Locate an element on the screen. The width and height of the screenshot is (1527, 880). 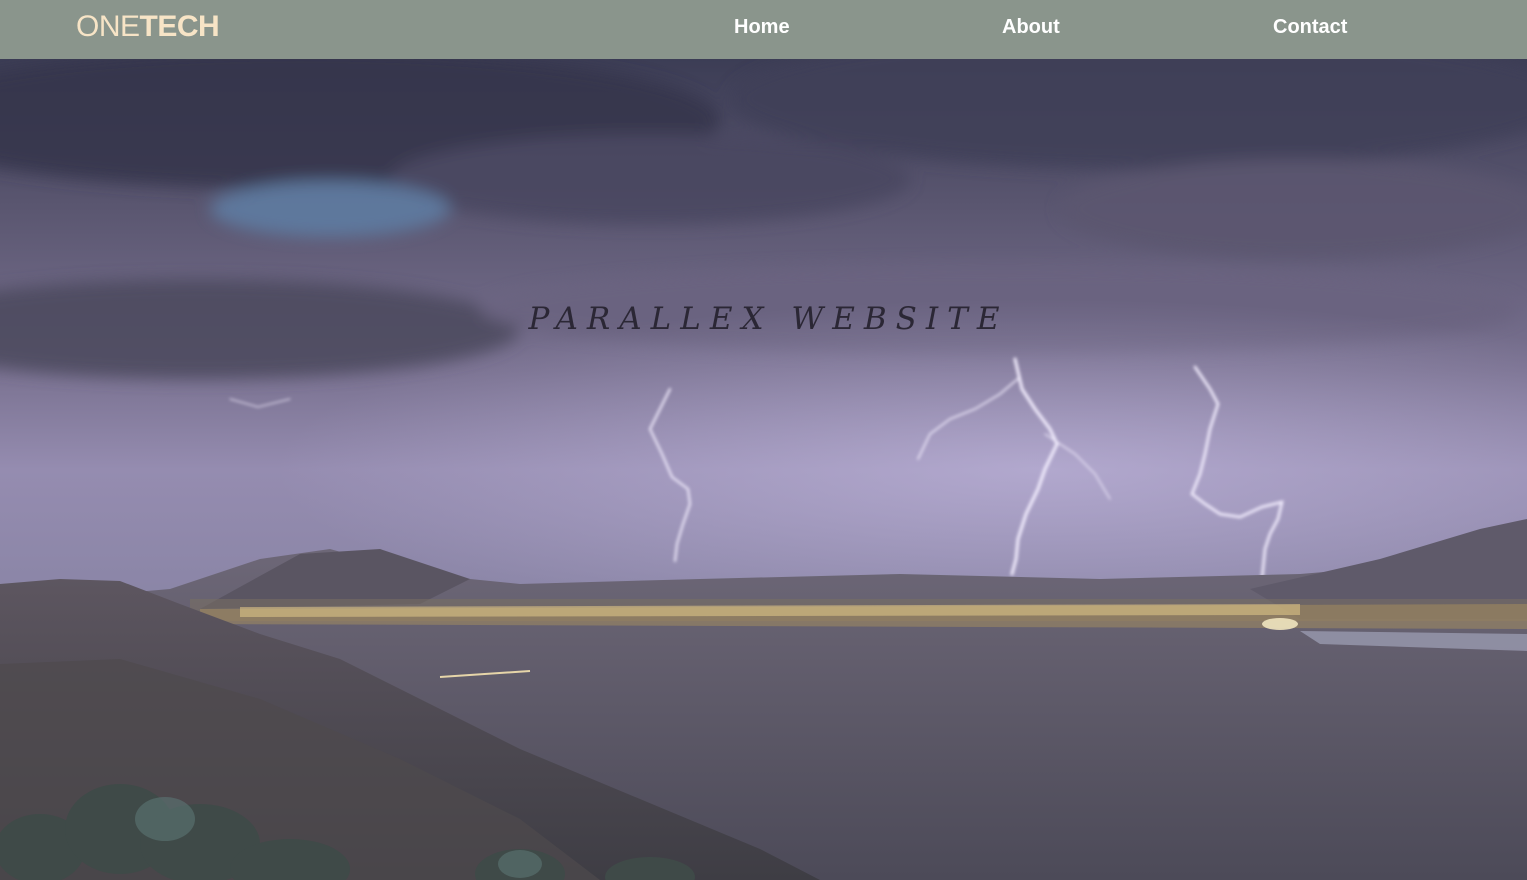
logo: ONETECH is located at coordinates (148, 27).